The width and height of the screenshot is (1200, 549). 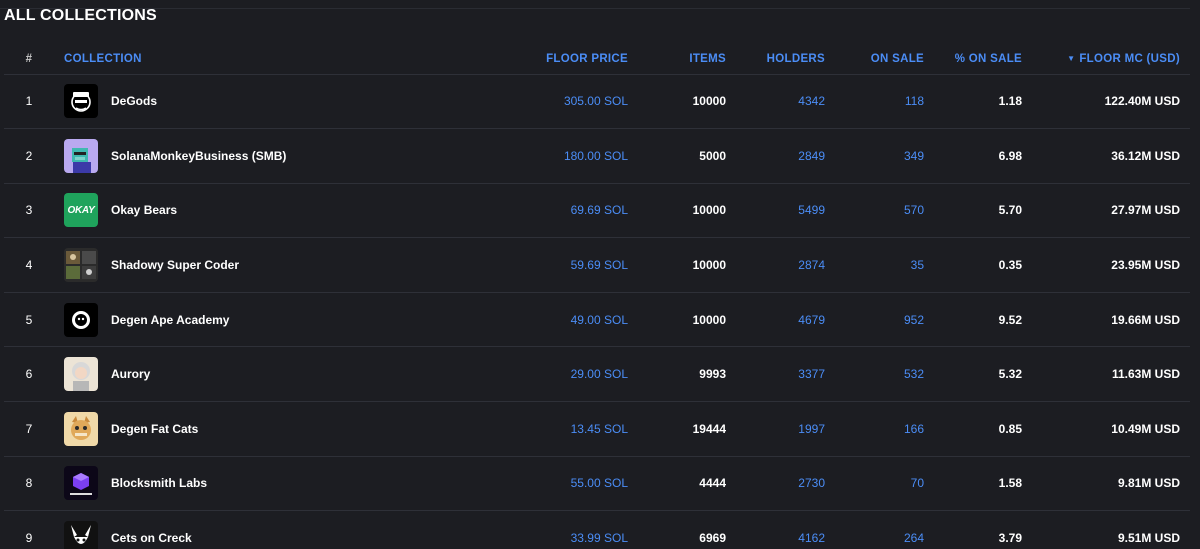 I want to click on pct-on-sale-cell: 0.35, so click(x=1010, y=265).